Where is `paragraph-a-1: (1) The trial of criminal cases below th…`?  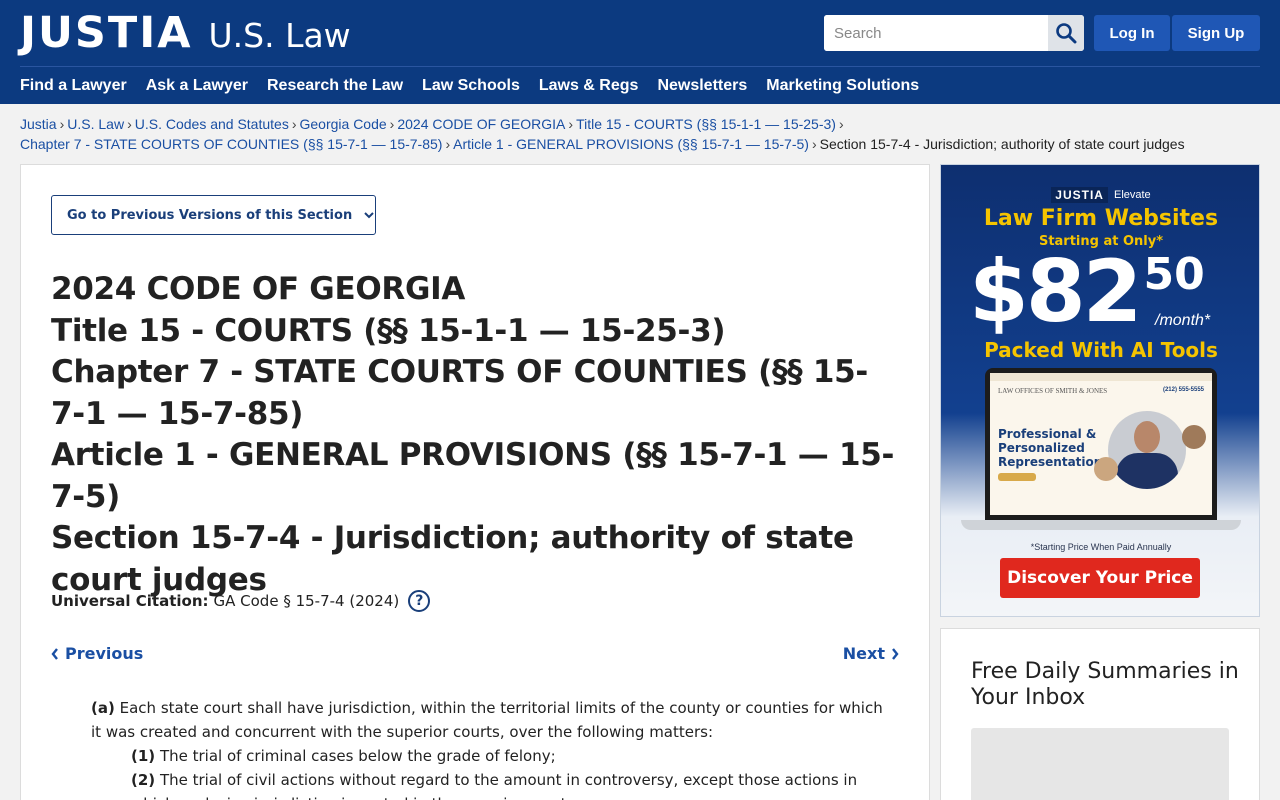 paragraph-a-1: (1) The trial of criminal cases below th… is located at coordinates (343, 756).